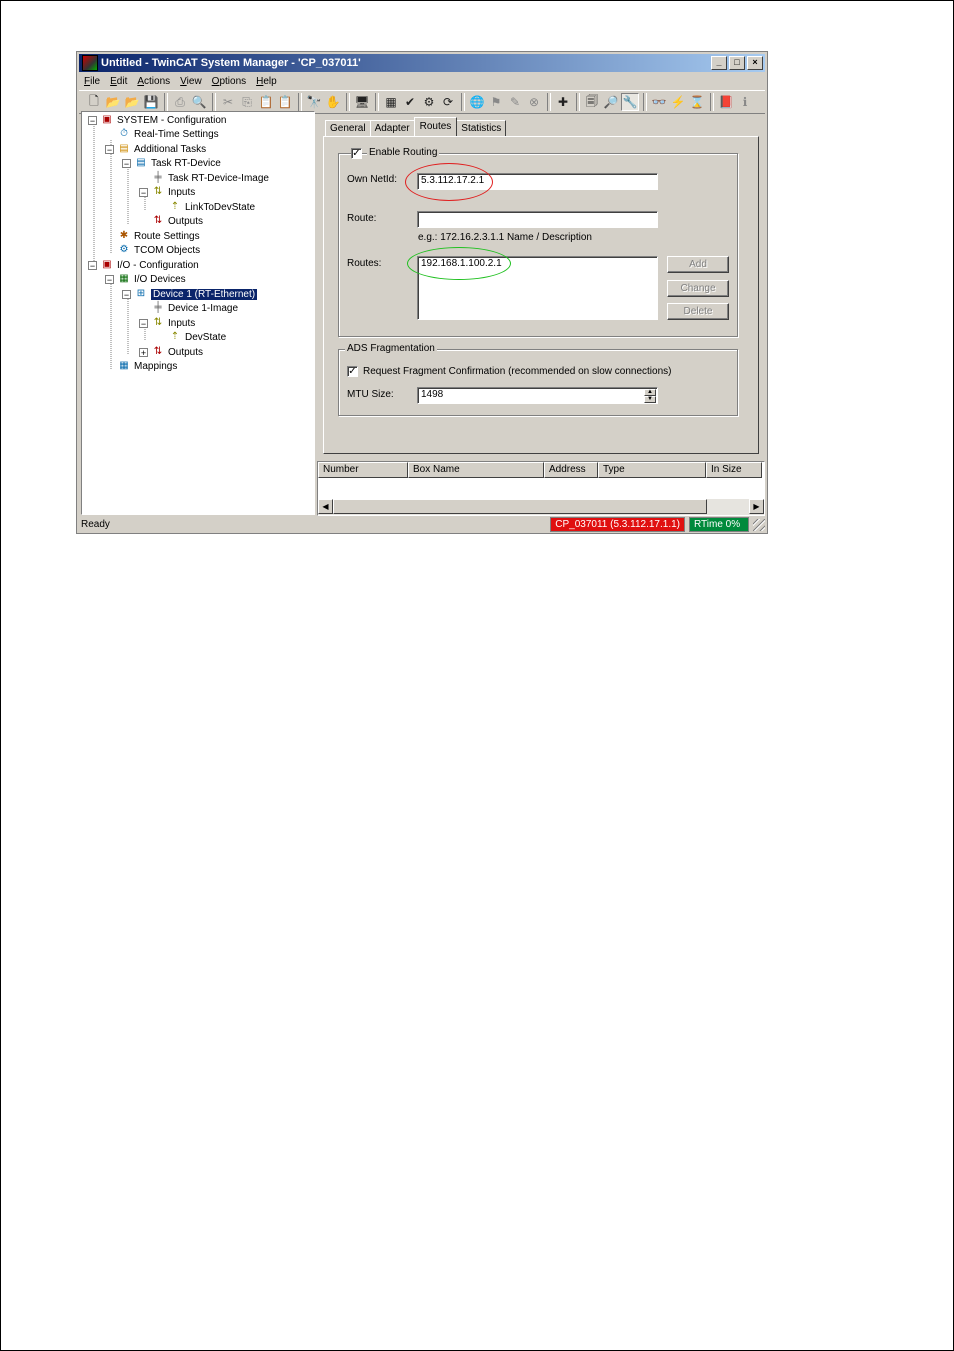 Image resolution: width=954 pixels, height=1351 pixels. Describe the element at coordinates (191, 81) in the screenshot. I see `menu-view: View` at that location.